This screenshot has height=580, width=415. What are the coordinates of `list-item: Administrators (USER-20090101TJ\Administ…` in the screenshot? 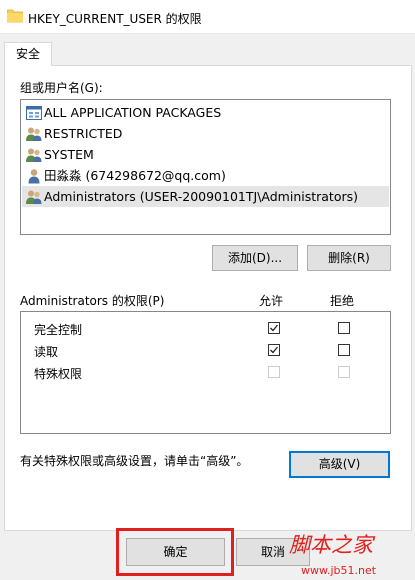 It's located at (205, 196).